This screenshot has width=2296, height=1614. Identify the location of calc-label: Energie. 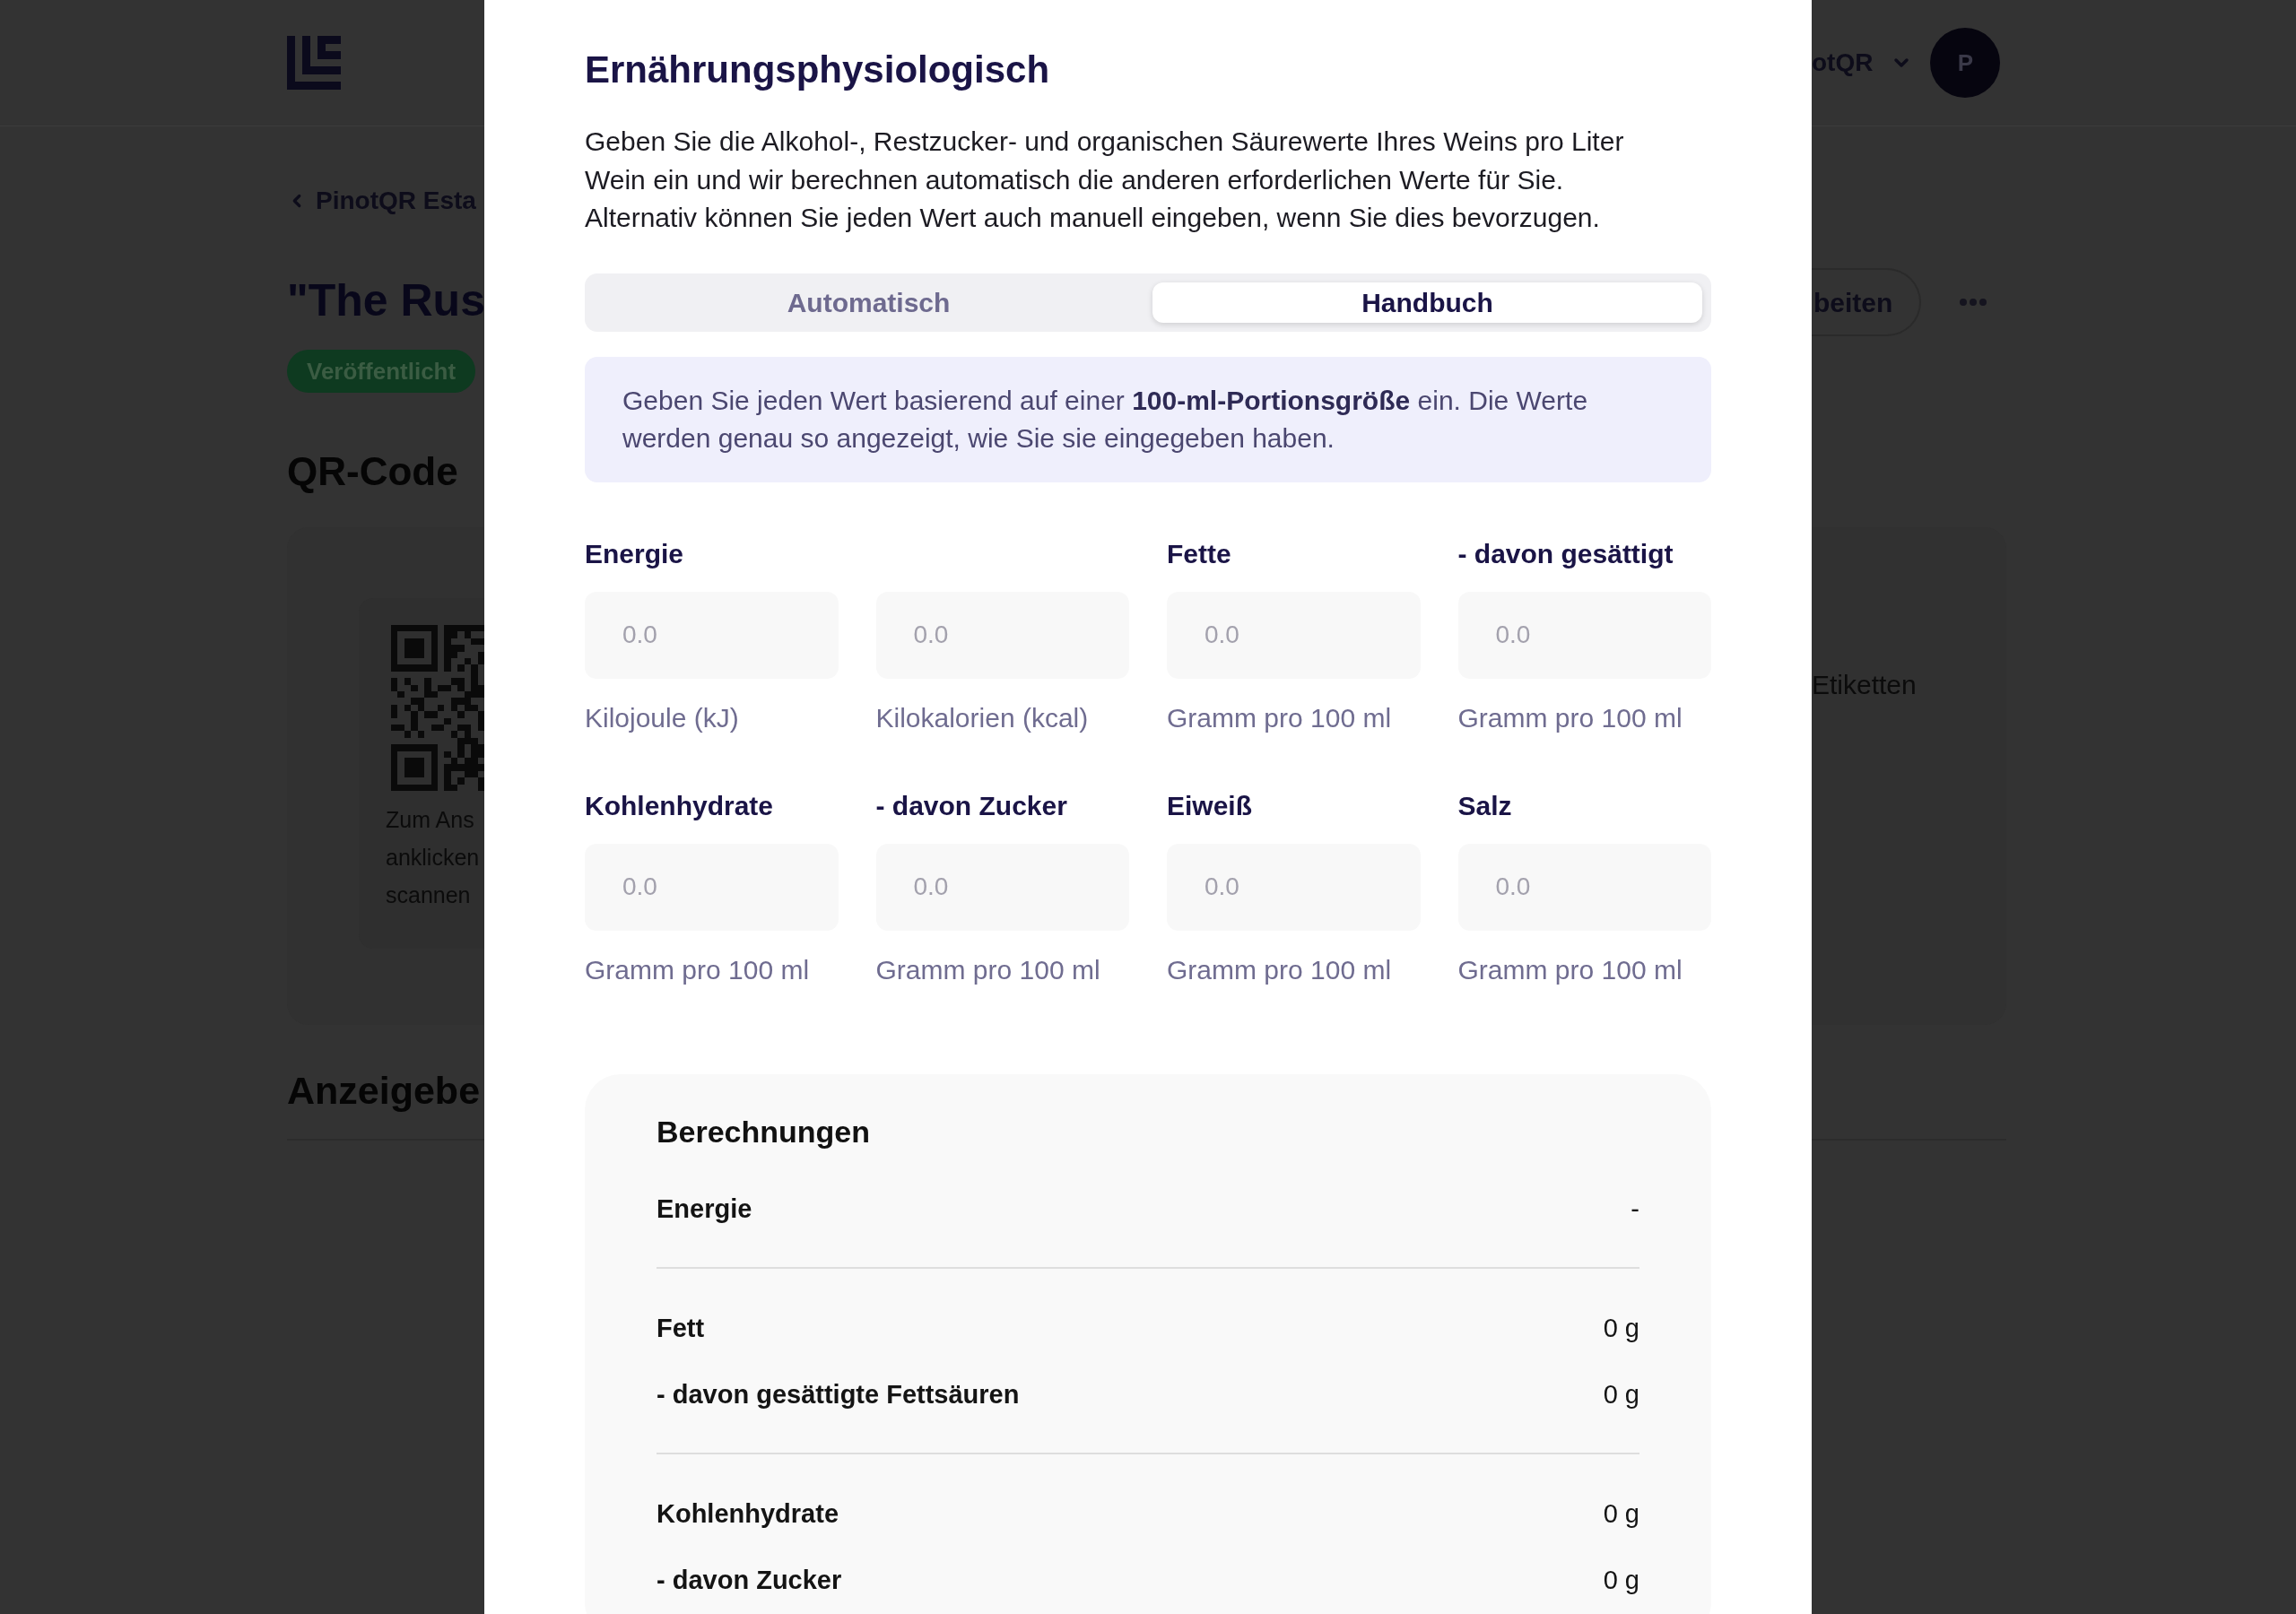
(704, 1209).